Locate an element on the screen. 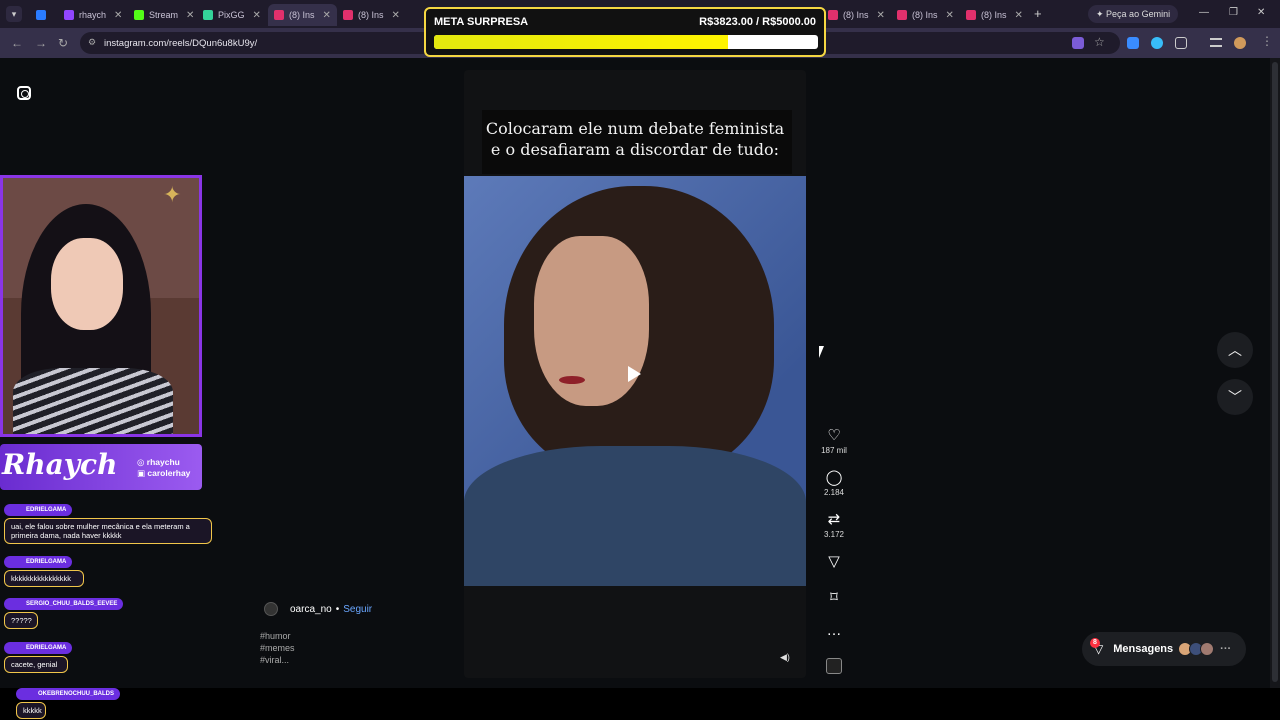 The height and width of the screenshot is (720, 1280). caption-line: Colocaram ele num debate feminista is located at coordinates (635, 128).